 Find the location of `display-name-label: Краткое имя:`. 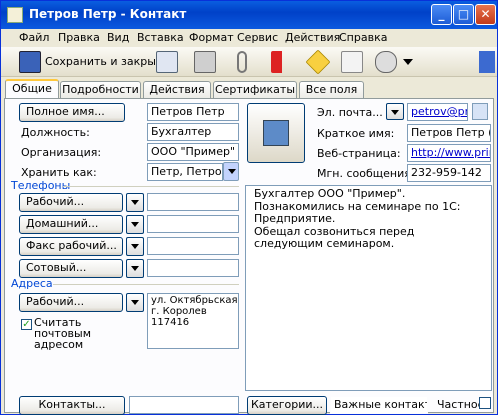

display-name-label: Краткое имя: is located at coordinates (356, 133).